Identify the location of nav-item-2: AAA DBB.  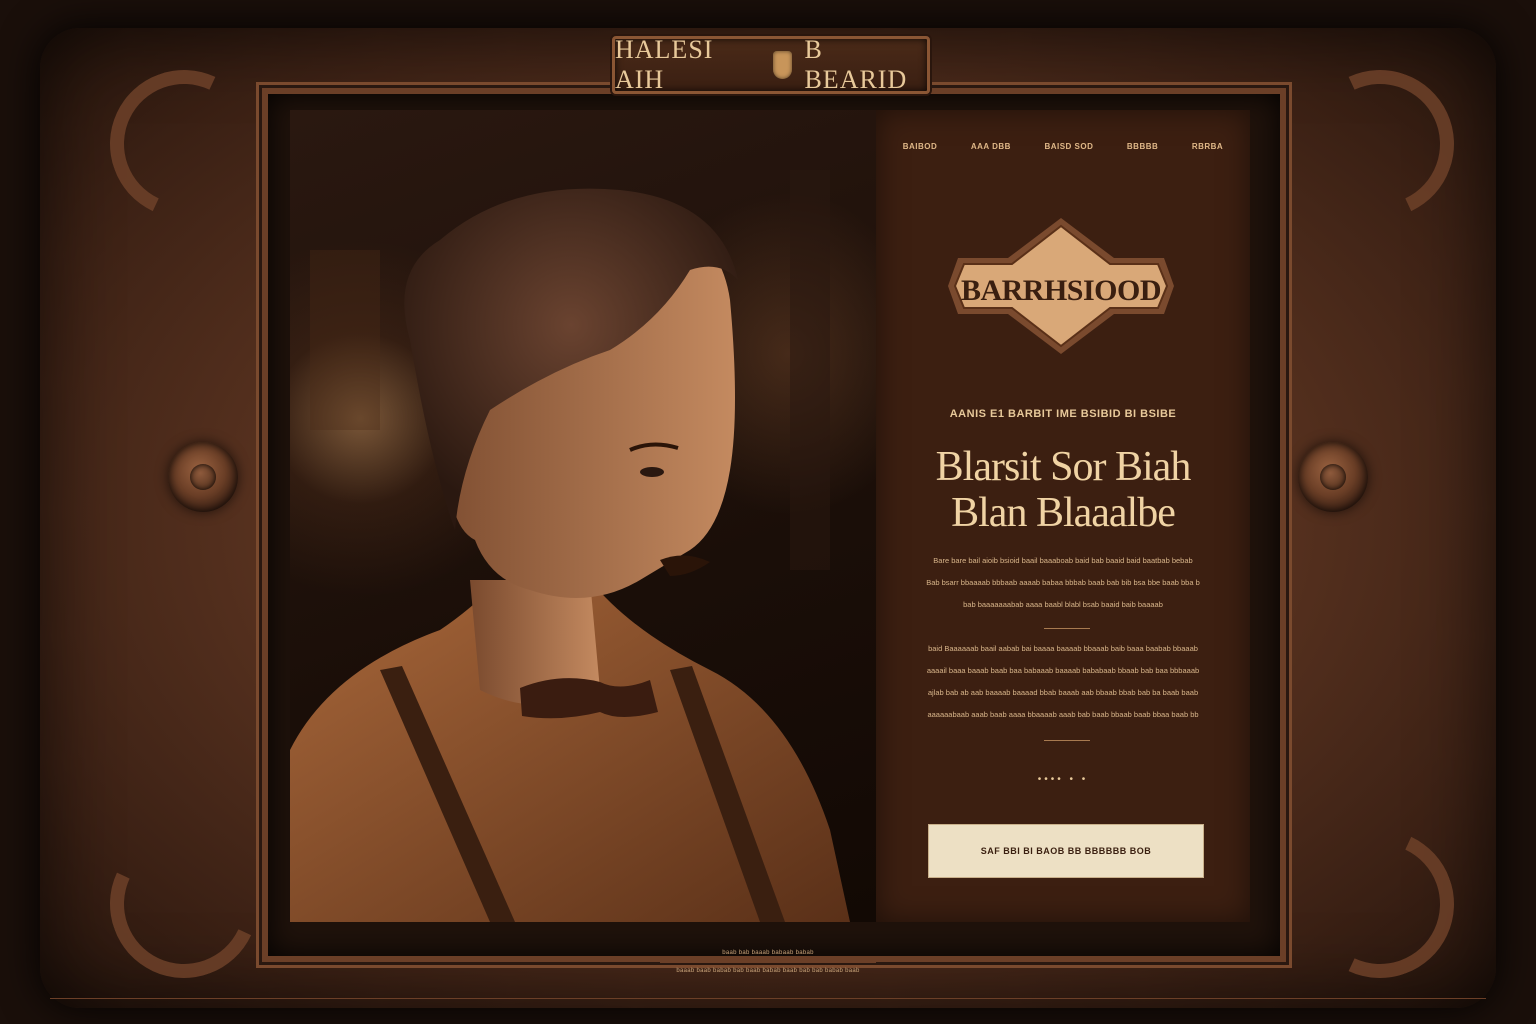
(991, 146).